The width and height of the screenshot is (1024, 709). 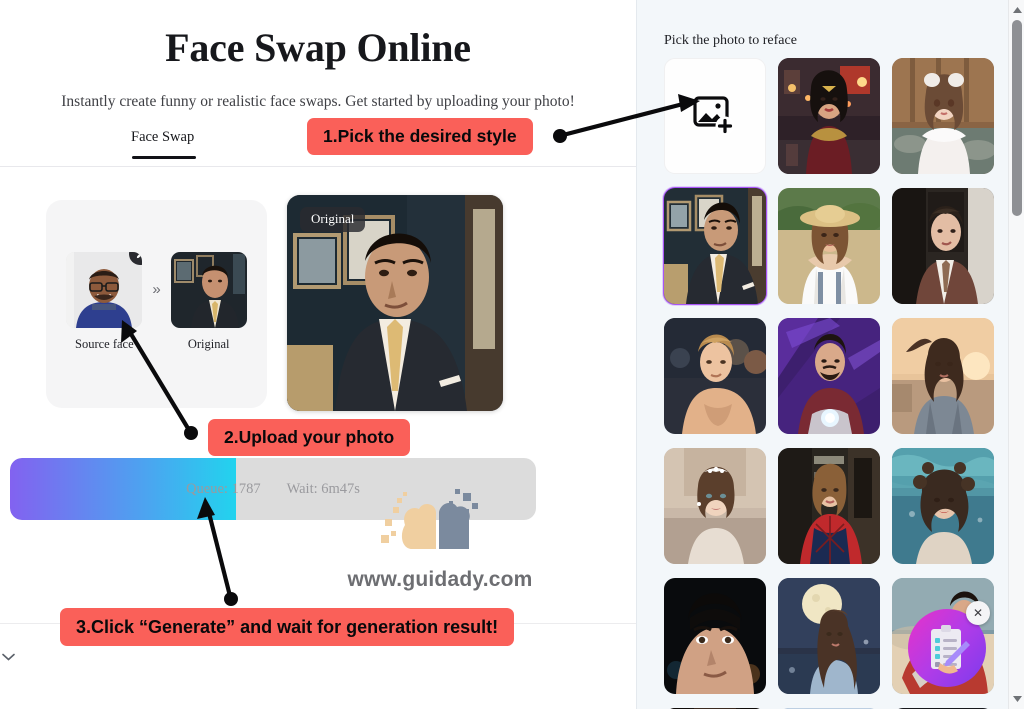 I want to click on target-face-thumb, so click(x=208, y=290).